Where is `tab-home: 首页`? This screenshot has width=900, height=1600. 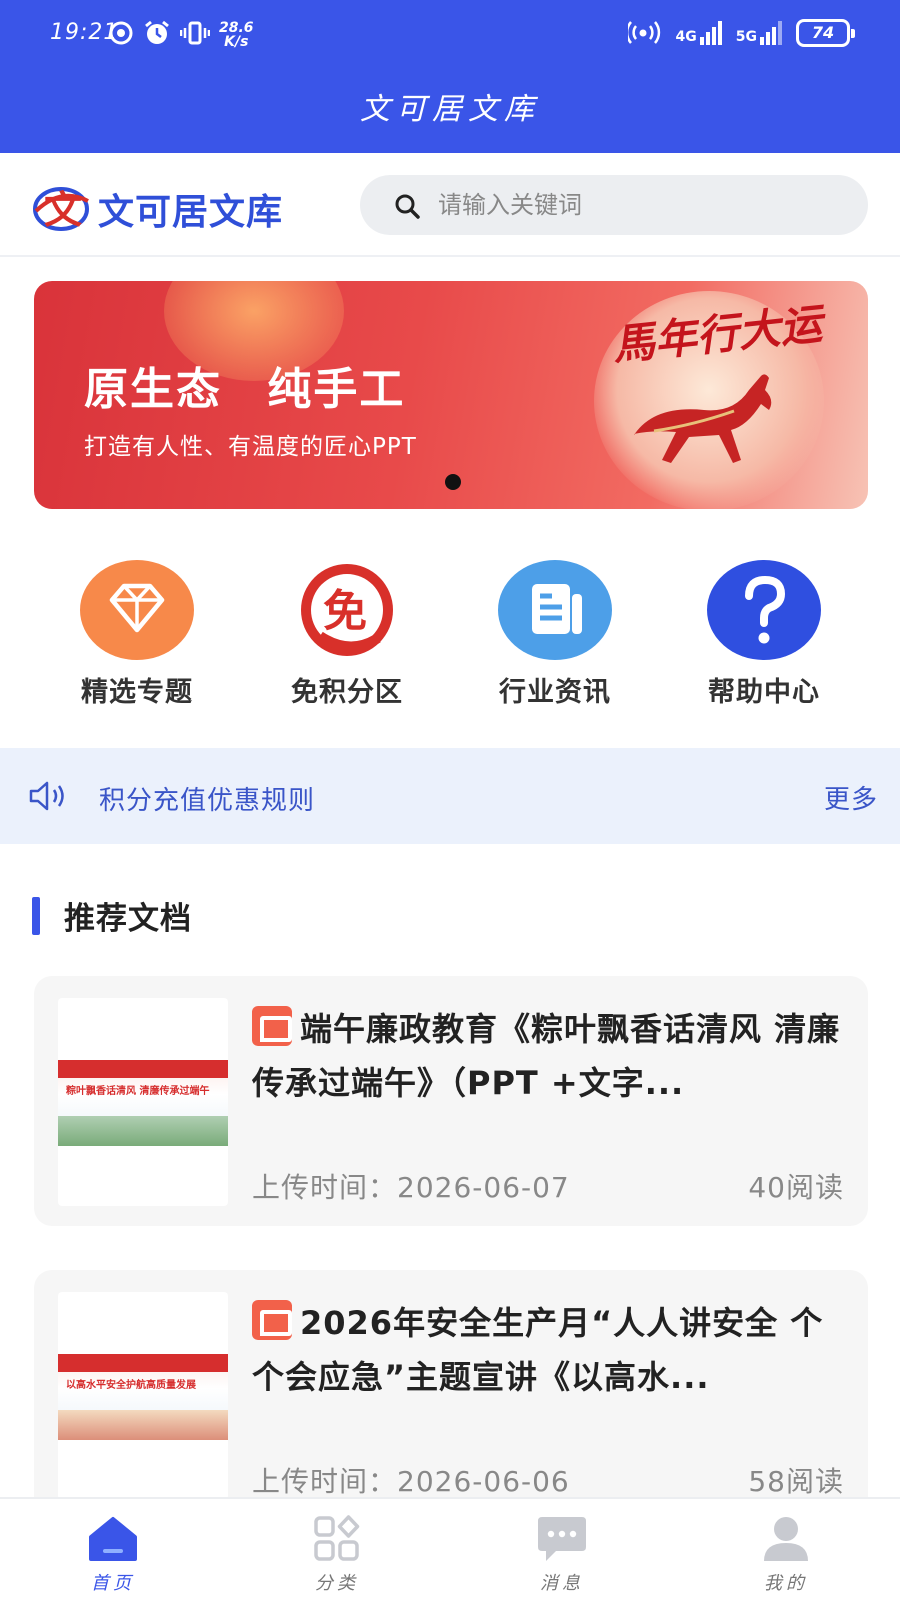 tab-home: 首页 is located at coordinates (113, 1555).